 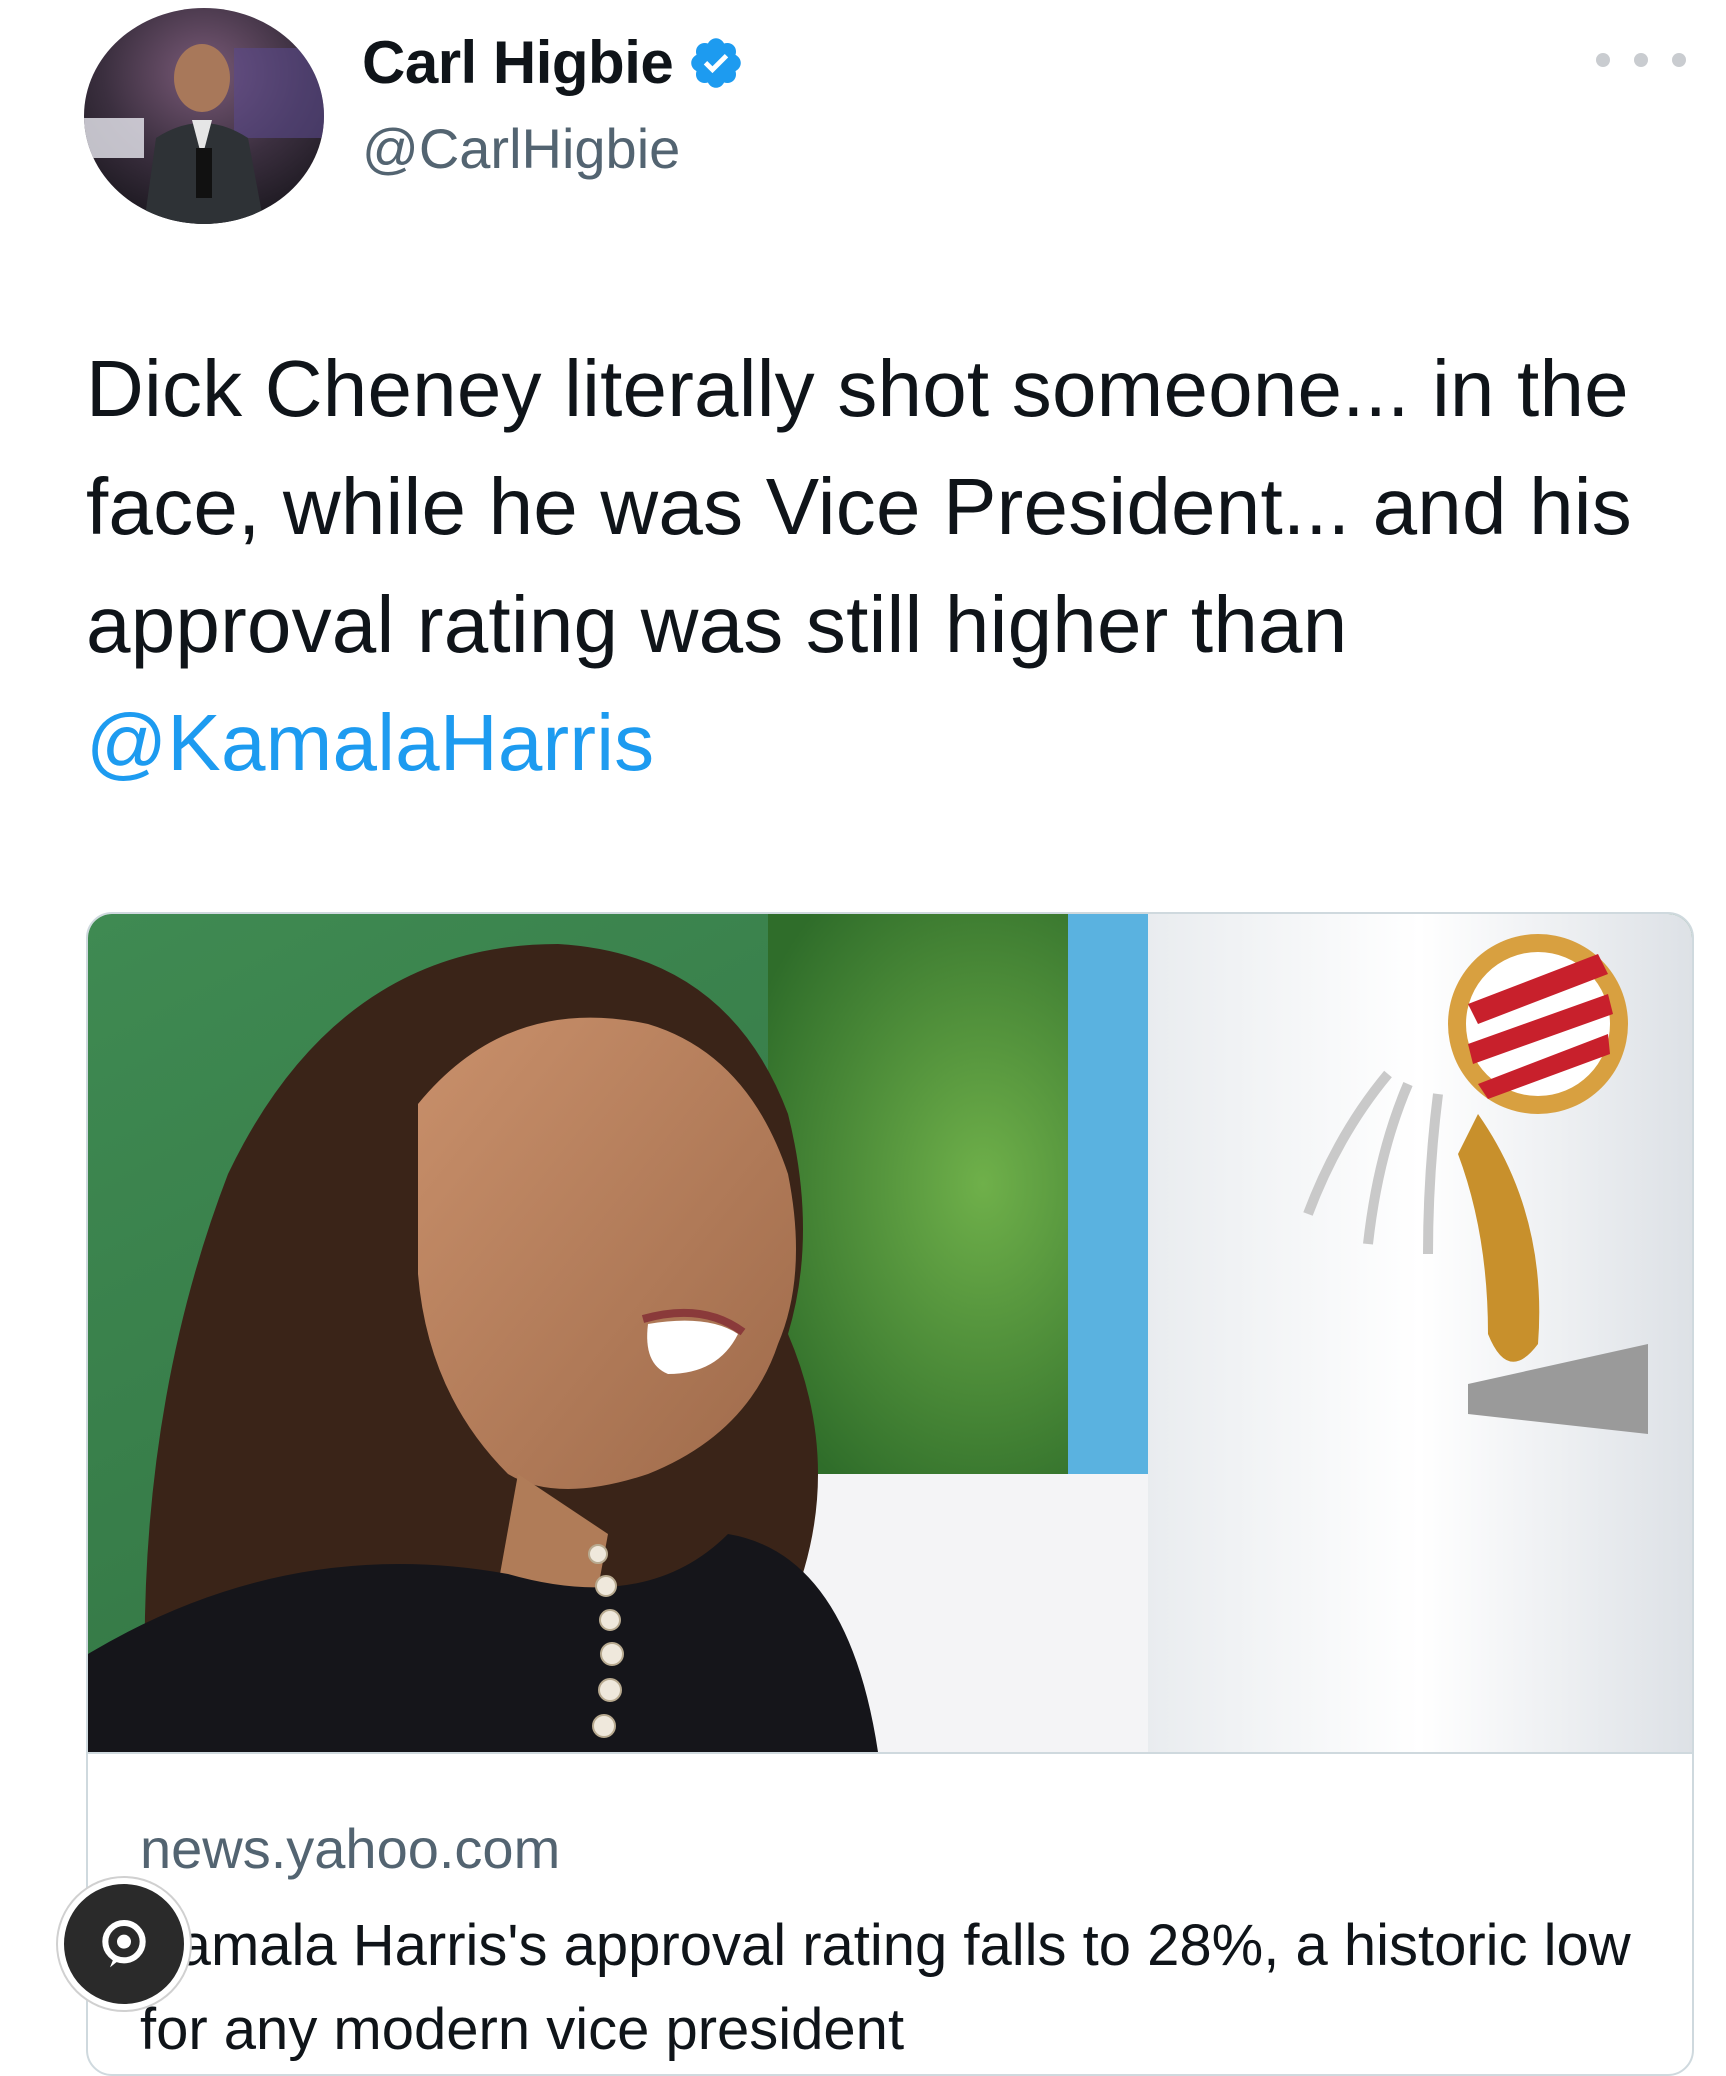 What do you see at coordinates (350, 1848) in the screenshot?
I see `link-card-domain: news.yahoo.com` at bounding box center [350, 1848].